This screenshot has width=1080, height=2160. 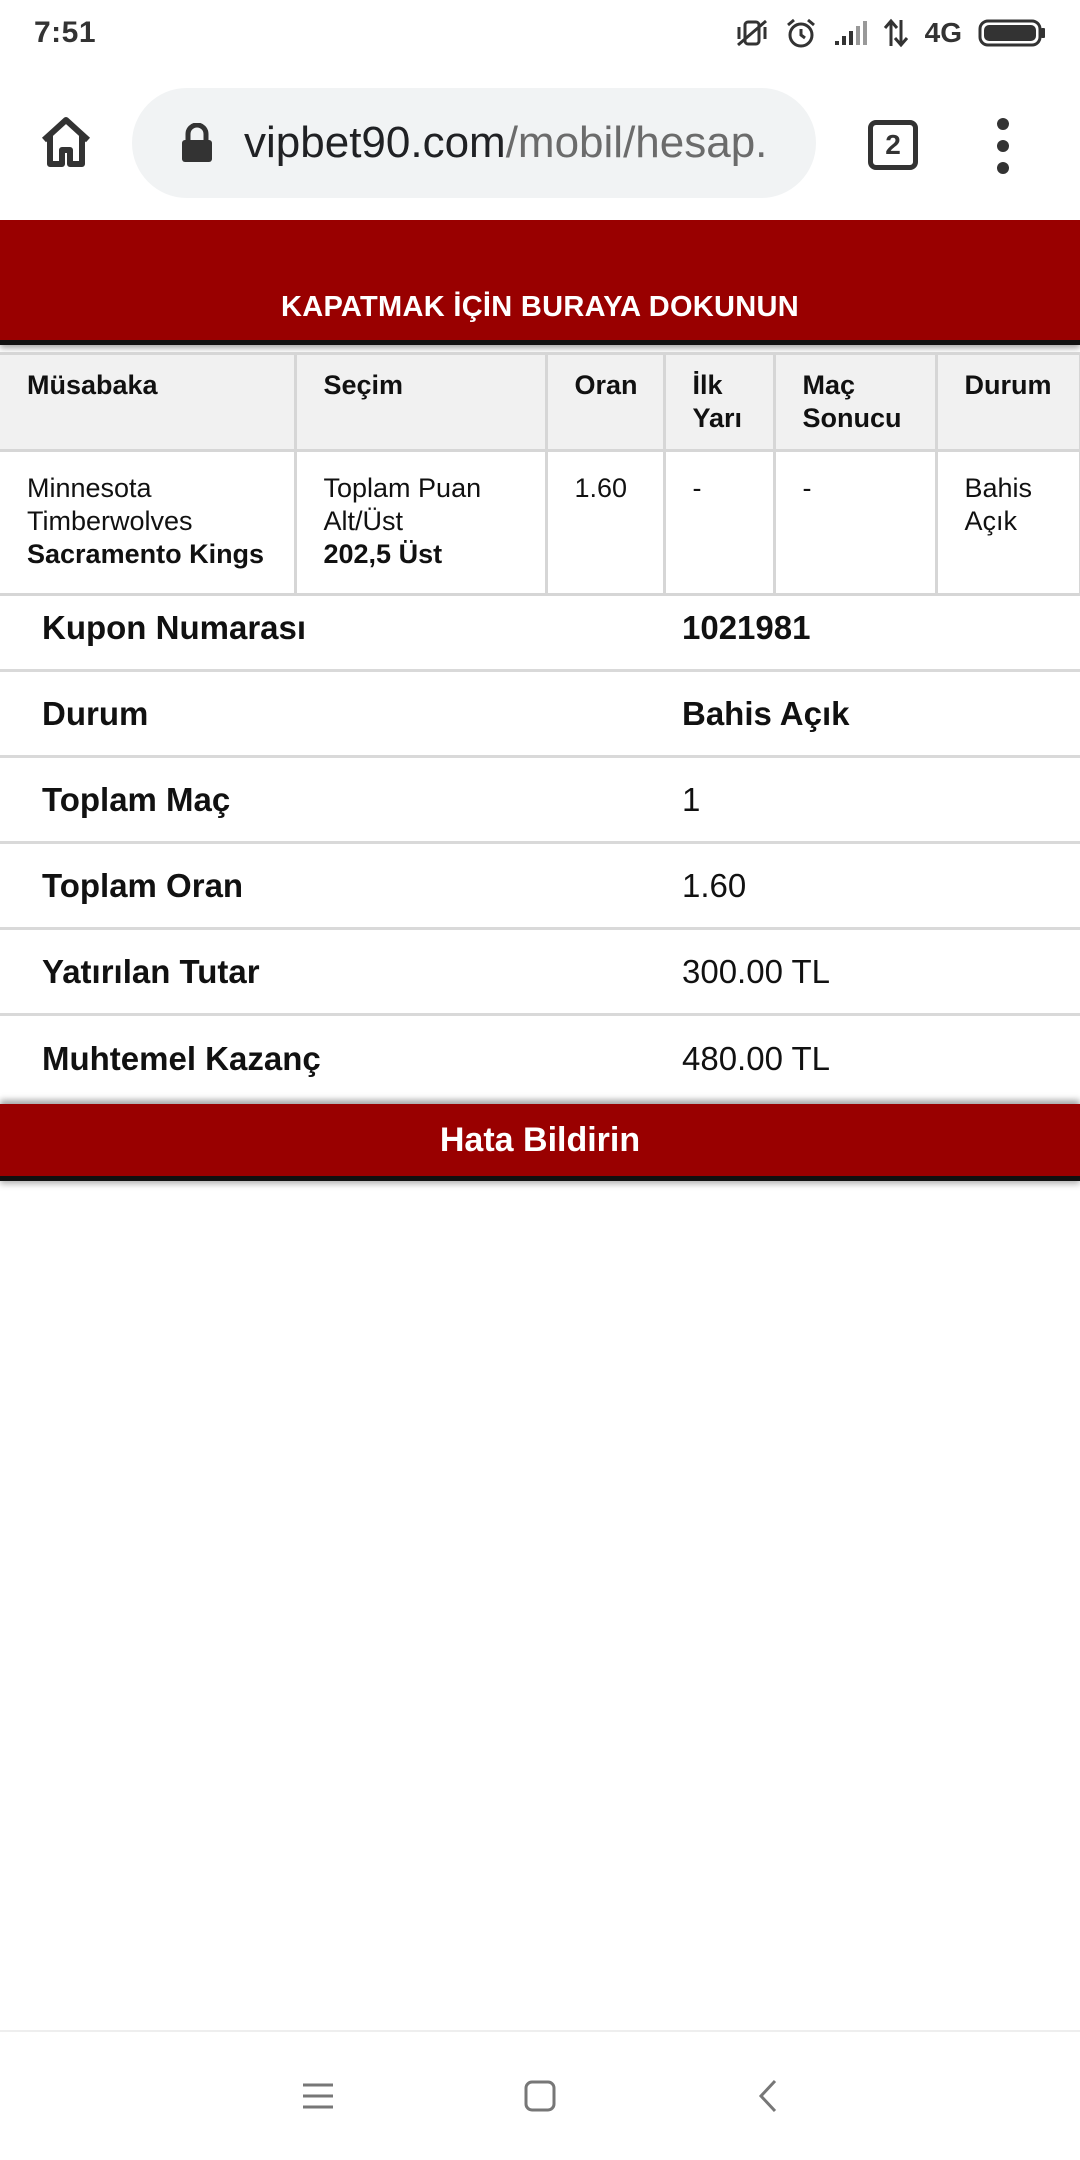 I want to click on status-bar: 7:51 4G, so click(x=540, y=33).